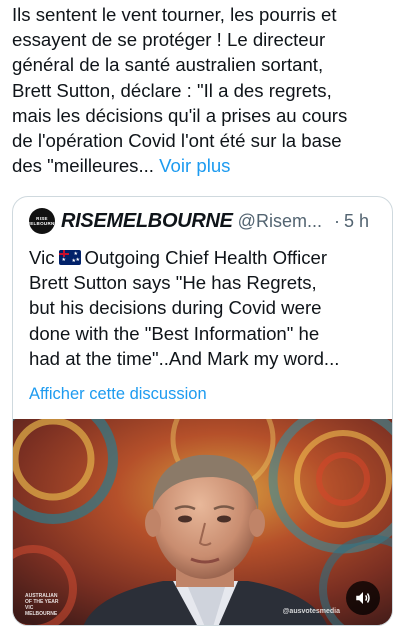  What do you see at coordinates (174, 333) in the screenshot?
I see `quote-line: done with the "Best Information" he` at bounding box center [174, 333].